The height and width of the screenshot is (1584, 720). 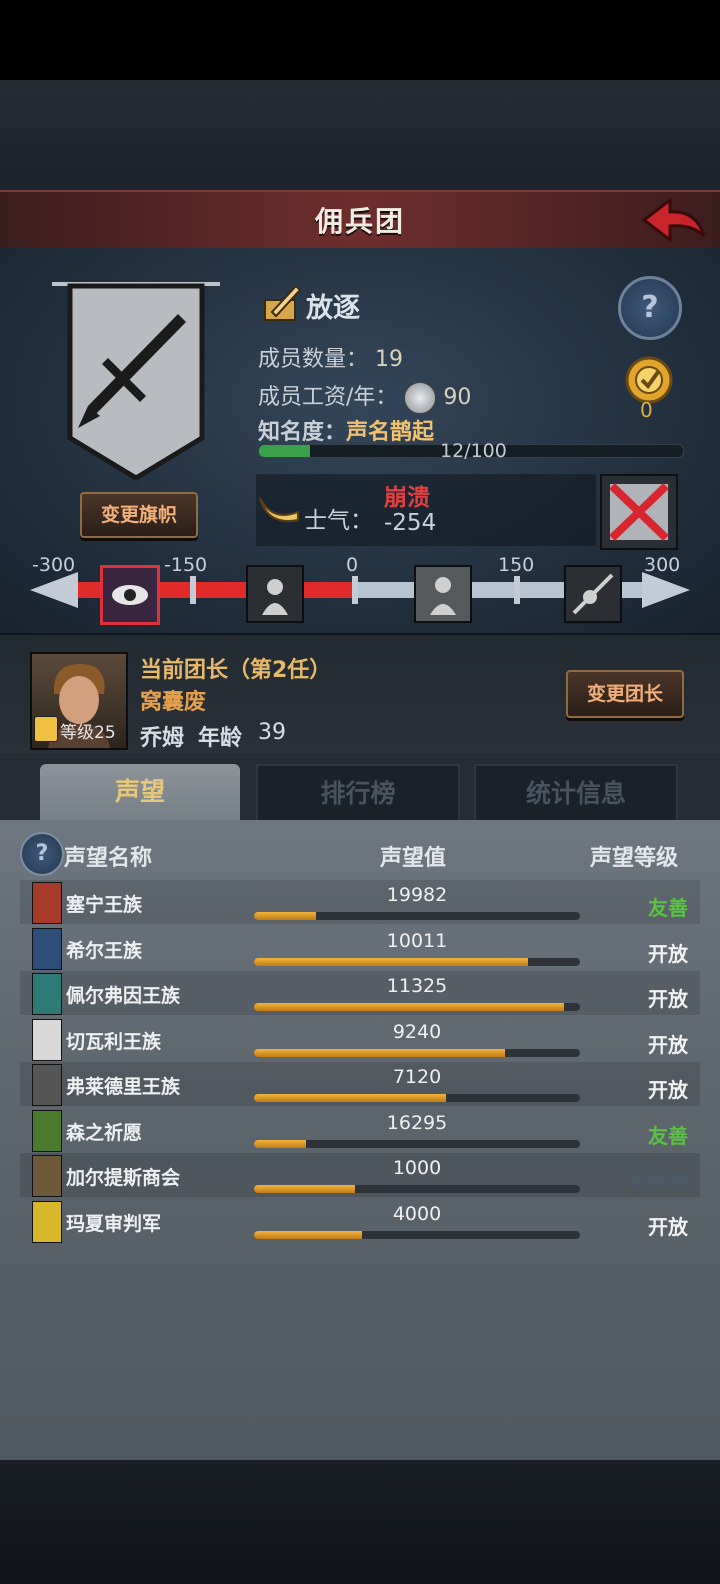 I want to click on back-arrow-icon, so click(x=673, y=220).